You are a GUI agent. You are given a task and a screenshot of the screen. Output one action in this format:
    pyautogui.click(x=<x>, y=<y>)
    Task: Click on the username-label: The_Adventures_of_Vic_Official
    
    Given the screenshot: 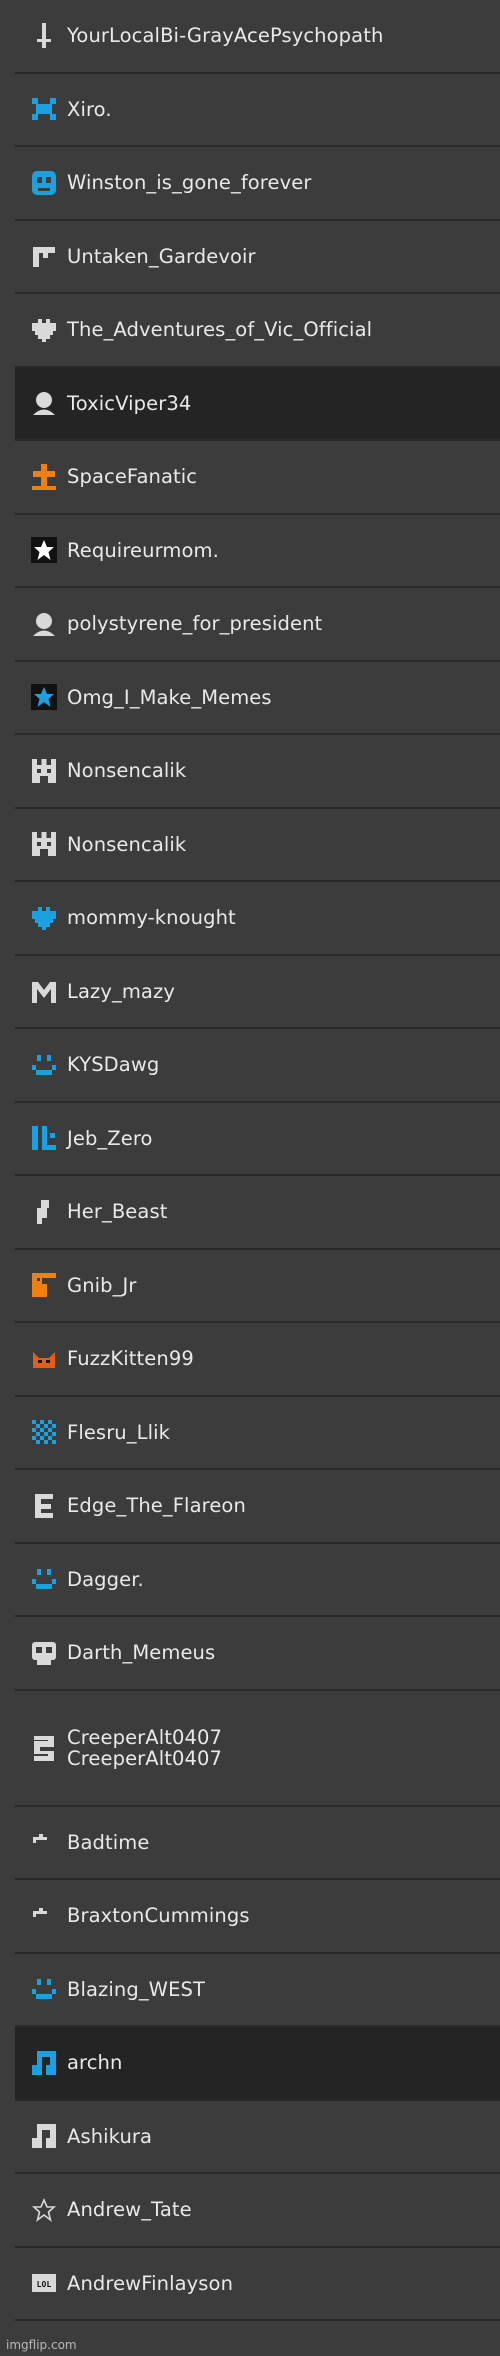 What is the action you would take?
    pyautogui.click(x=220, y=330)
    